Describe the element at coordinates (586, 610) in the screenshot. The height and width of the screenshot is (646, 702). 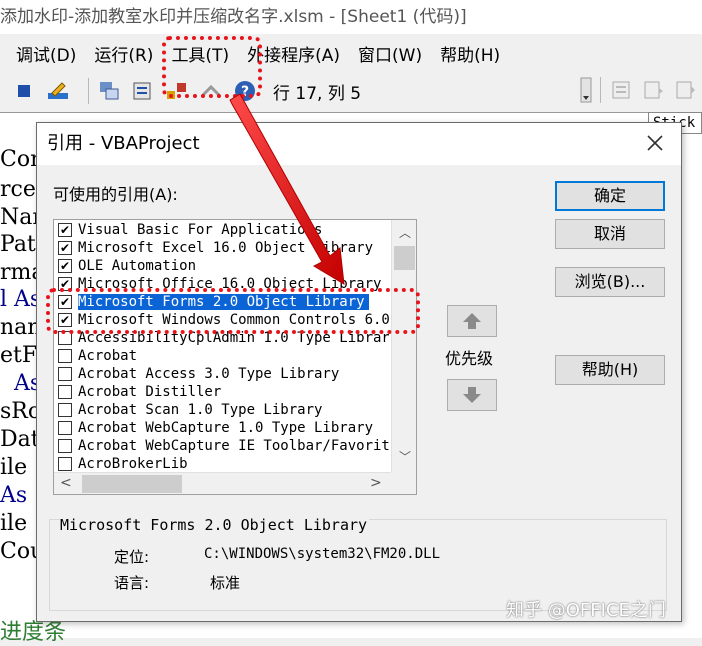
I see `watermark: 知乎 @OFFICE之门` at that location.